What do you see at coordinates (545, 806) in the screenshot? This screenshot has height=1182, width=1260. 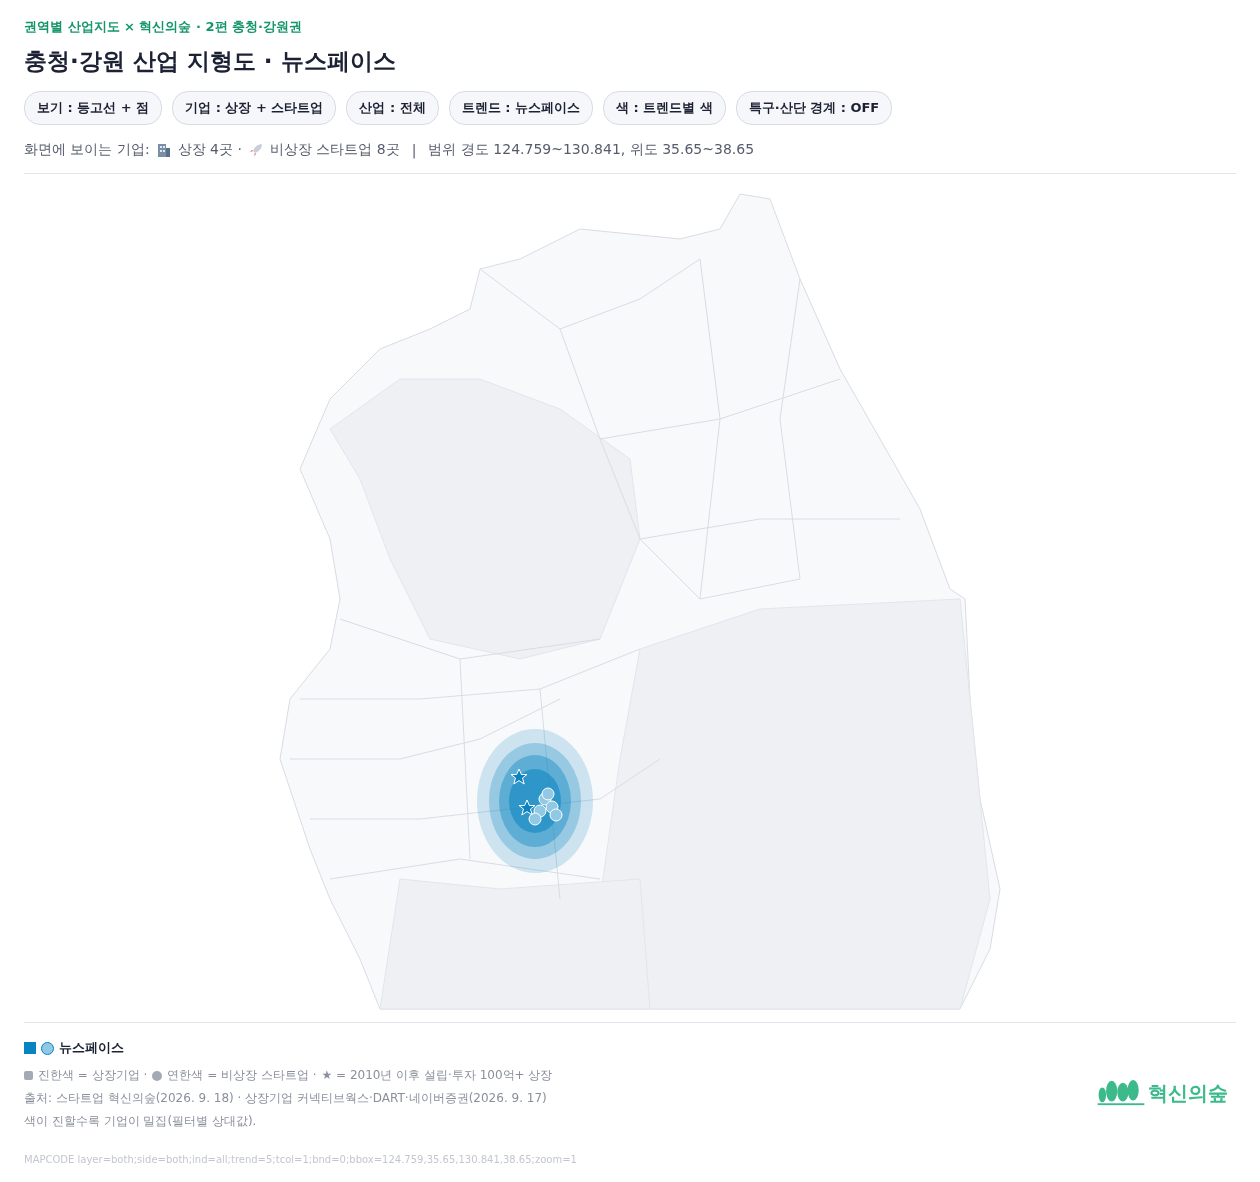 I see `startup-markers` at bounding box center [545, 806].